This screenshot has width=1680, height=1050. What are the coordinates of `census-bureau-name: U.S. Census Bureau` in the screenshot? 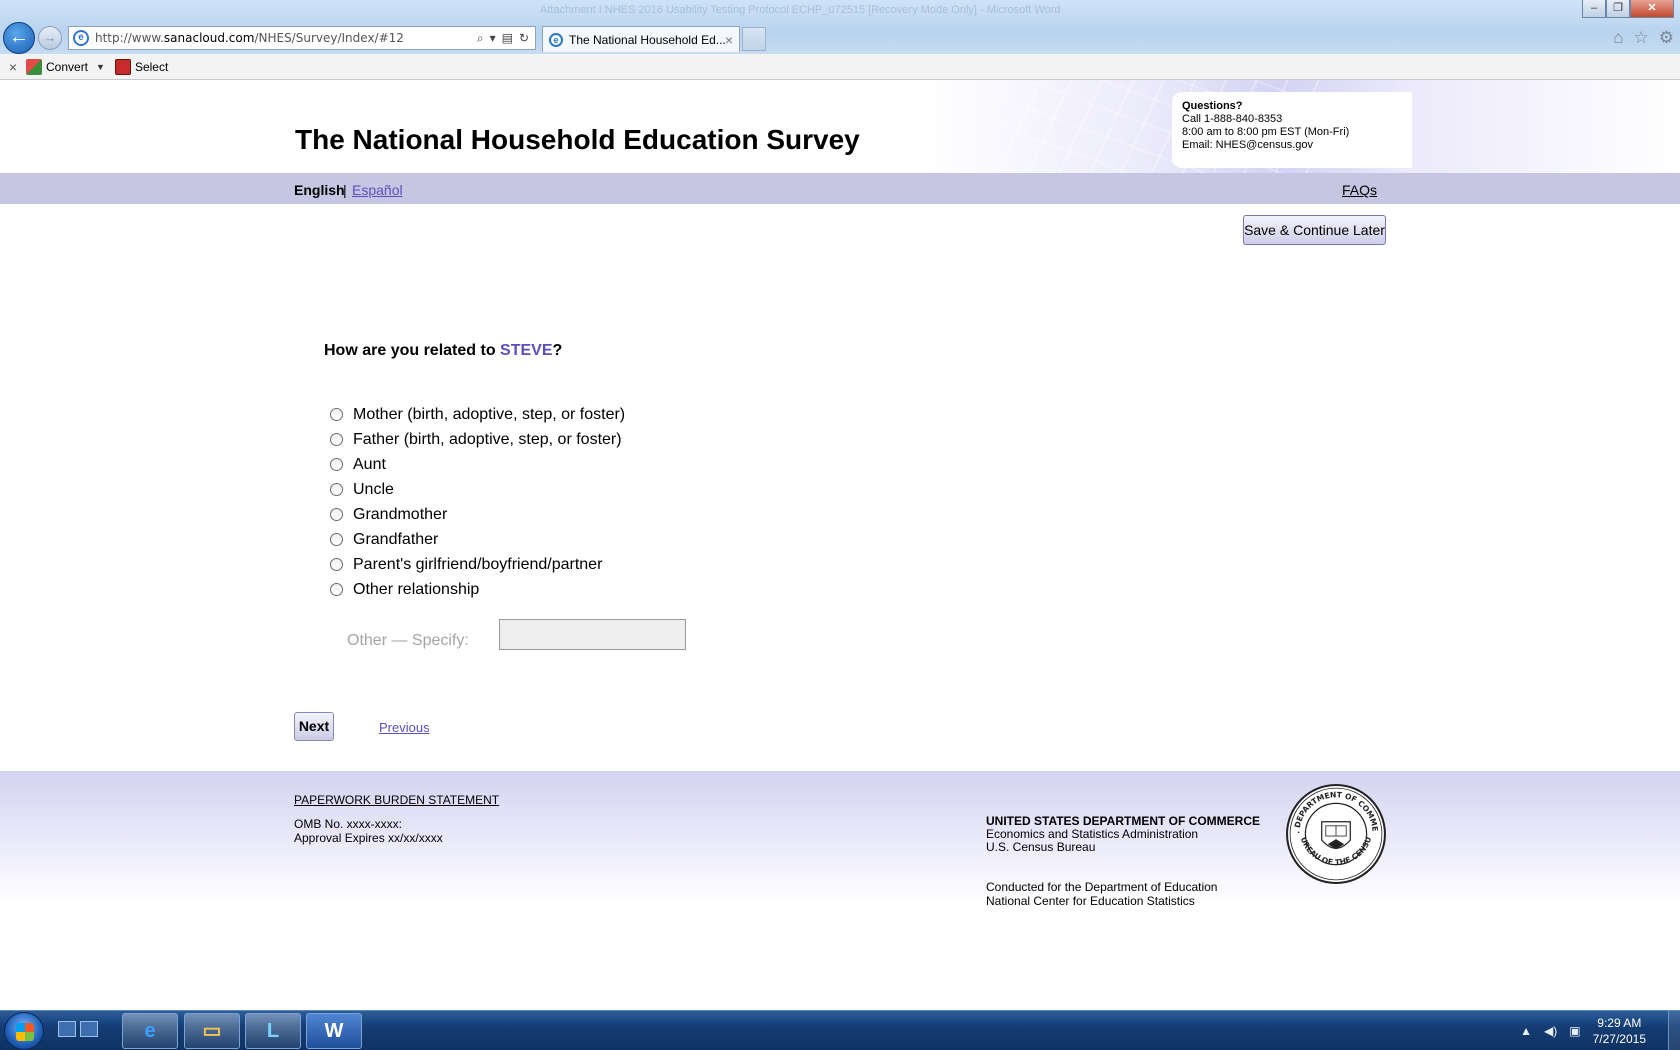 It's located at (1041, 847).